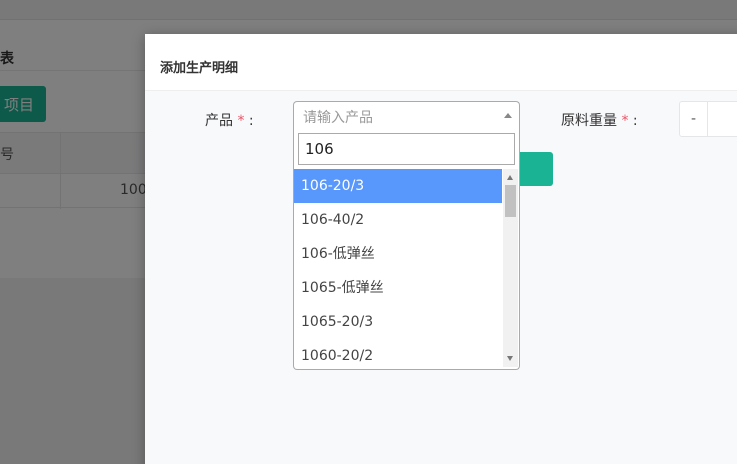 The image size is (737, 464). I want to click on dropdown-option: 1065-20/3, so click(398, 322).